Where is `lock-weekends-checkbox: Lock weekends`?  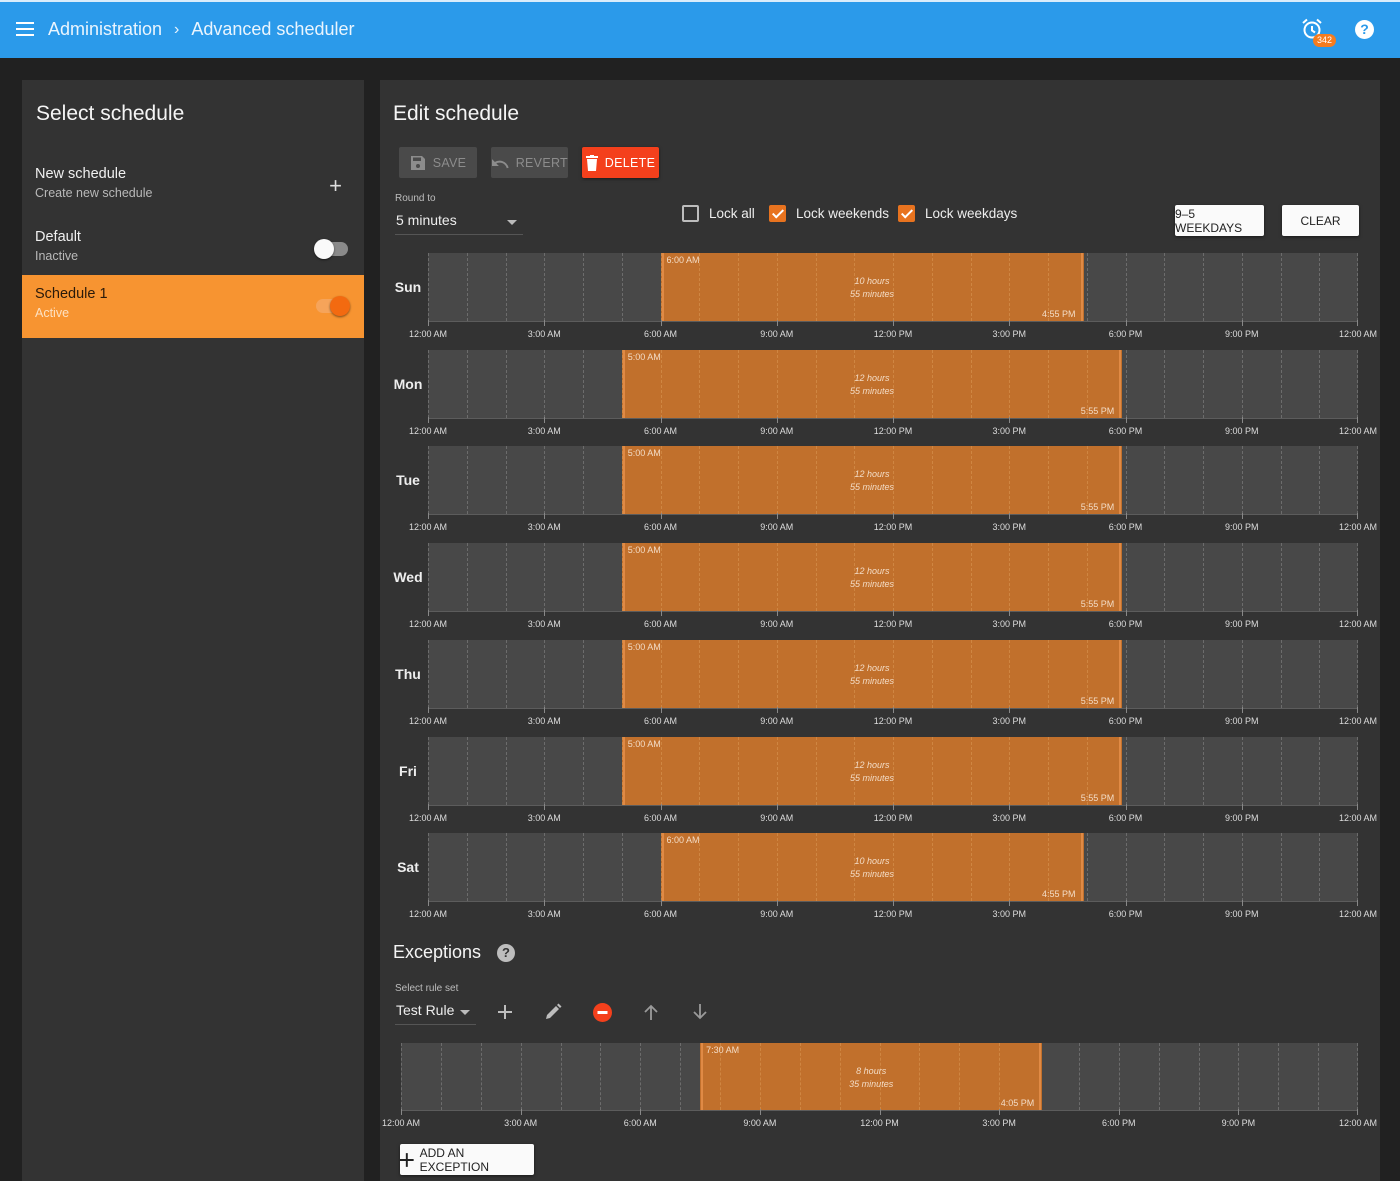 lock-weekends-checkbox: Lock weekends is located at coordinates (829, 213).